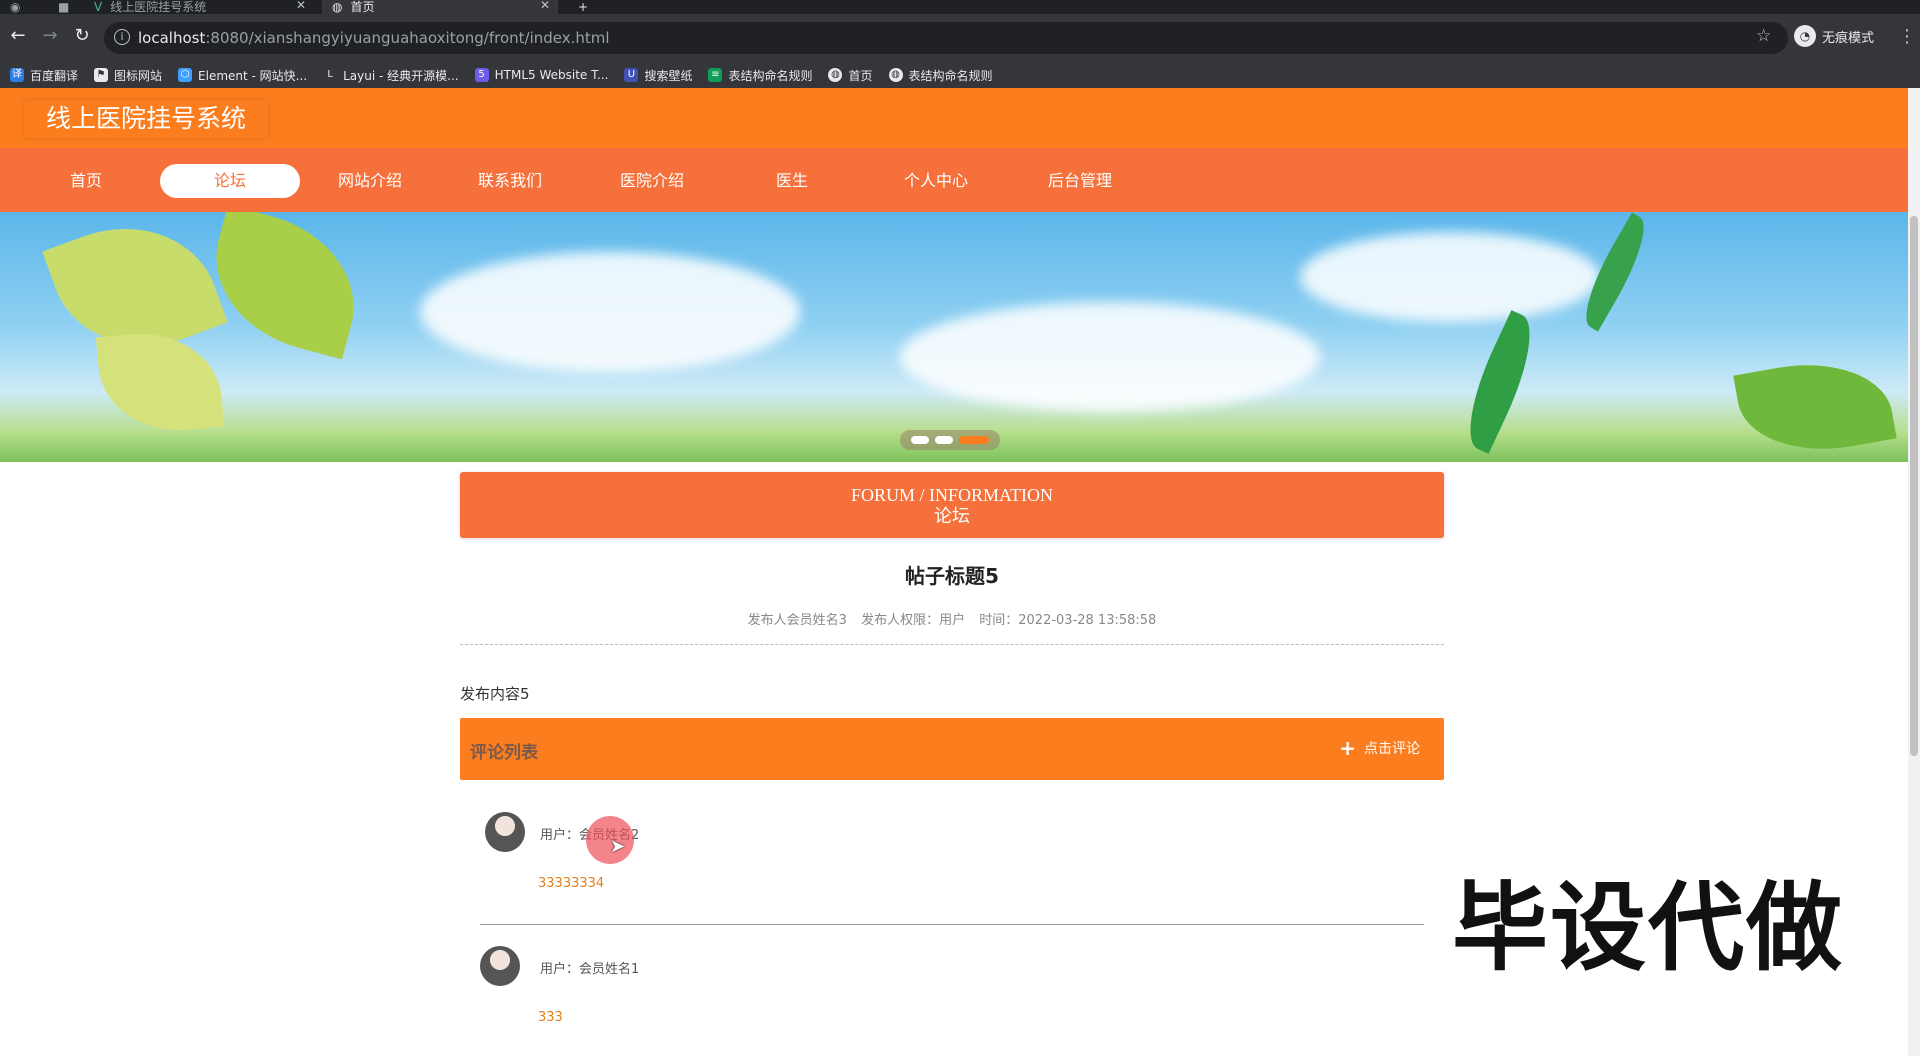 The height and width of the screenshot is (1056, 1920). I want to click on comment-text: 33333334, so click(571, 883).